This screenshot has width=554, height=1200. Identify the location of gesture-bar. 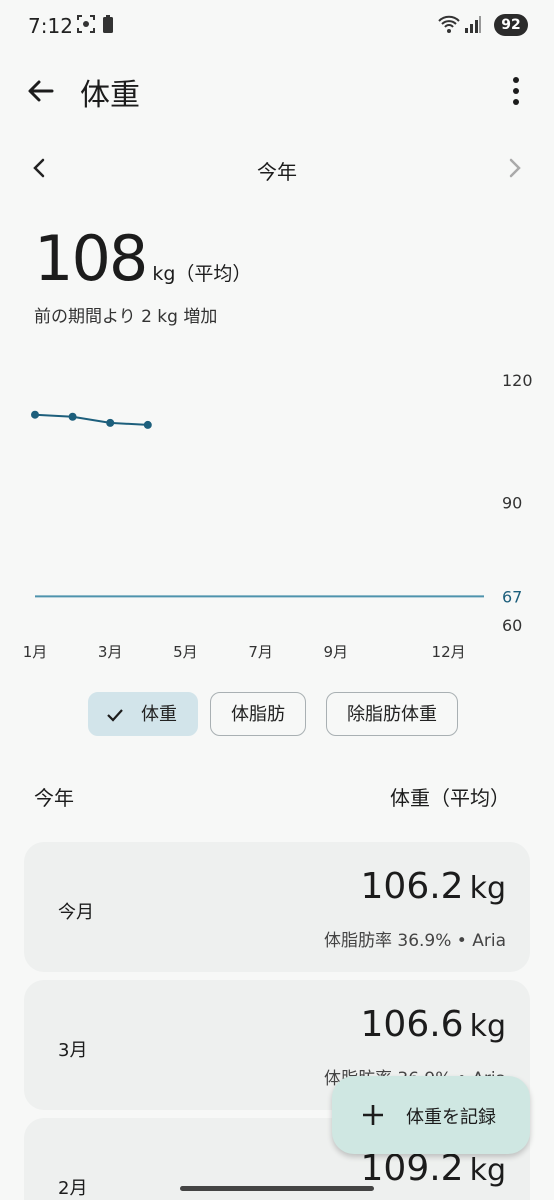
(277, 1188).